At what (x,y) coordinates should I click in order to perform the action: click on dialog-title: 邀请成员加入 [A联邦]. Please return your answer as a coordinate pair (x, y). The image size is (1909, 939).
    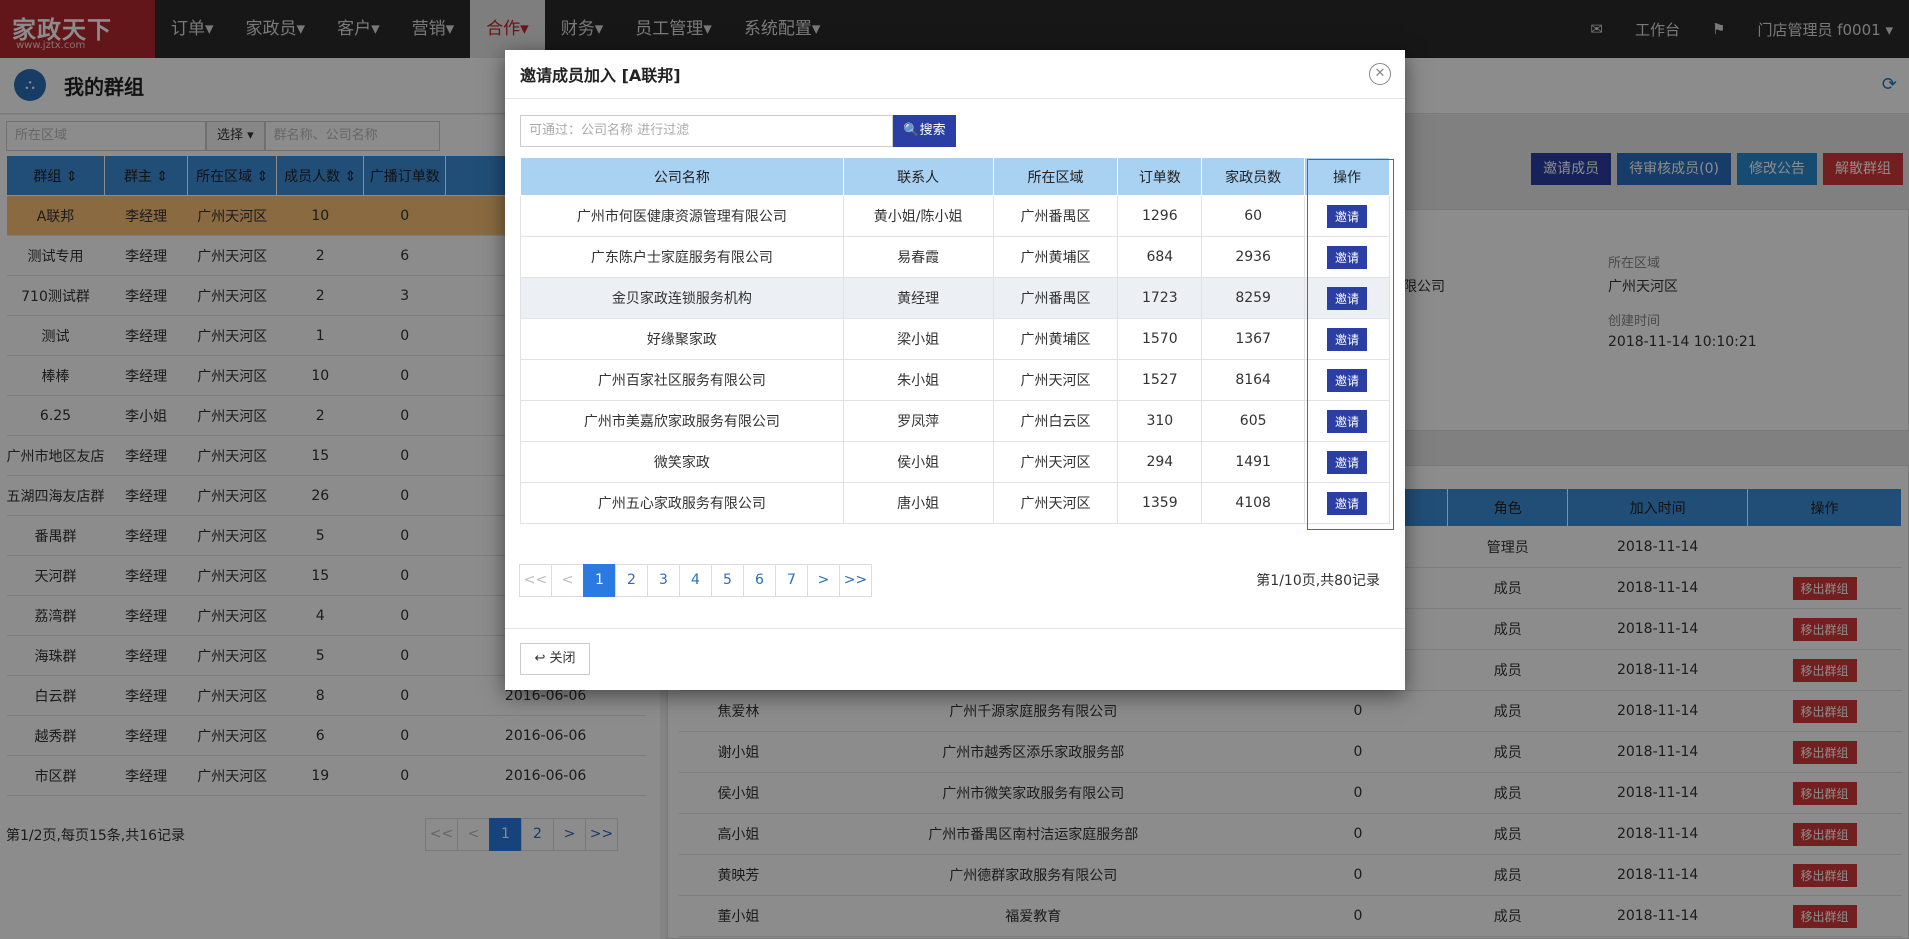
    Looking at the image, I should click on (600, 75).